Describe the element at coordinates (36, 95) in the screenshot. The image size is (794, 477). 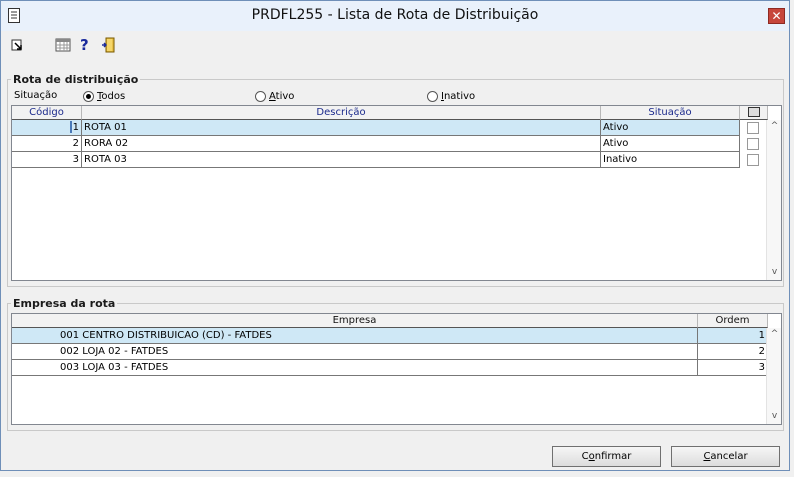
I see `situacao-label: Situação` at that location.